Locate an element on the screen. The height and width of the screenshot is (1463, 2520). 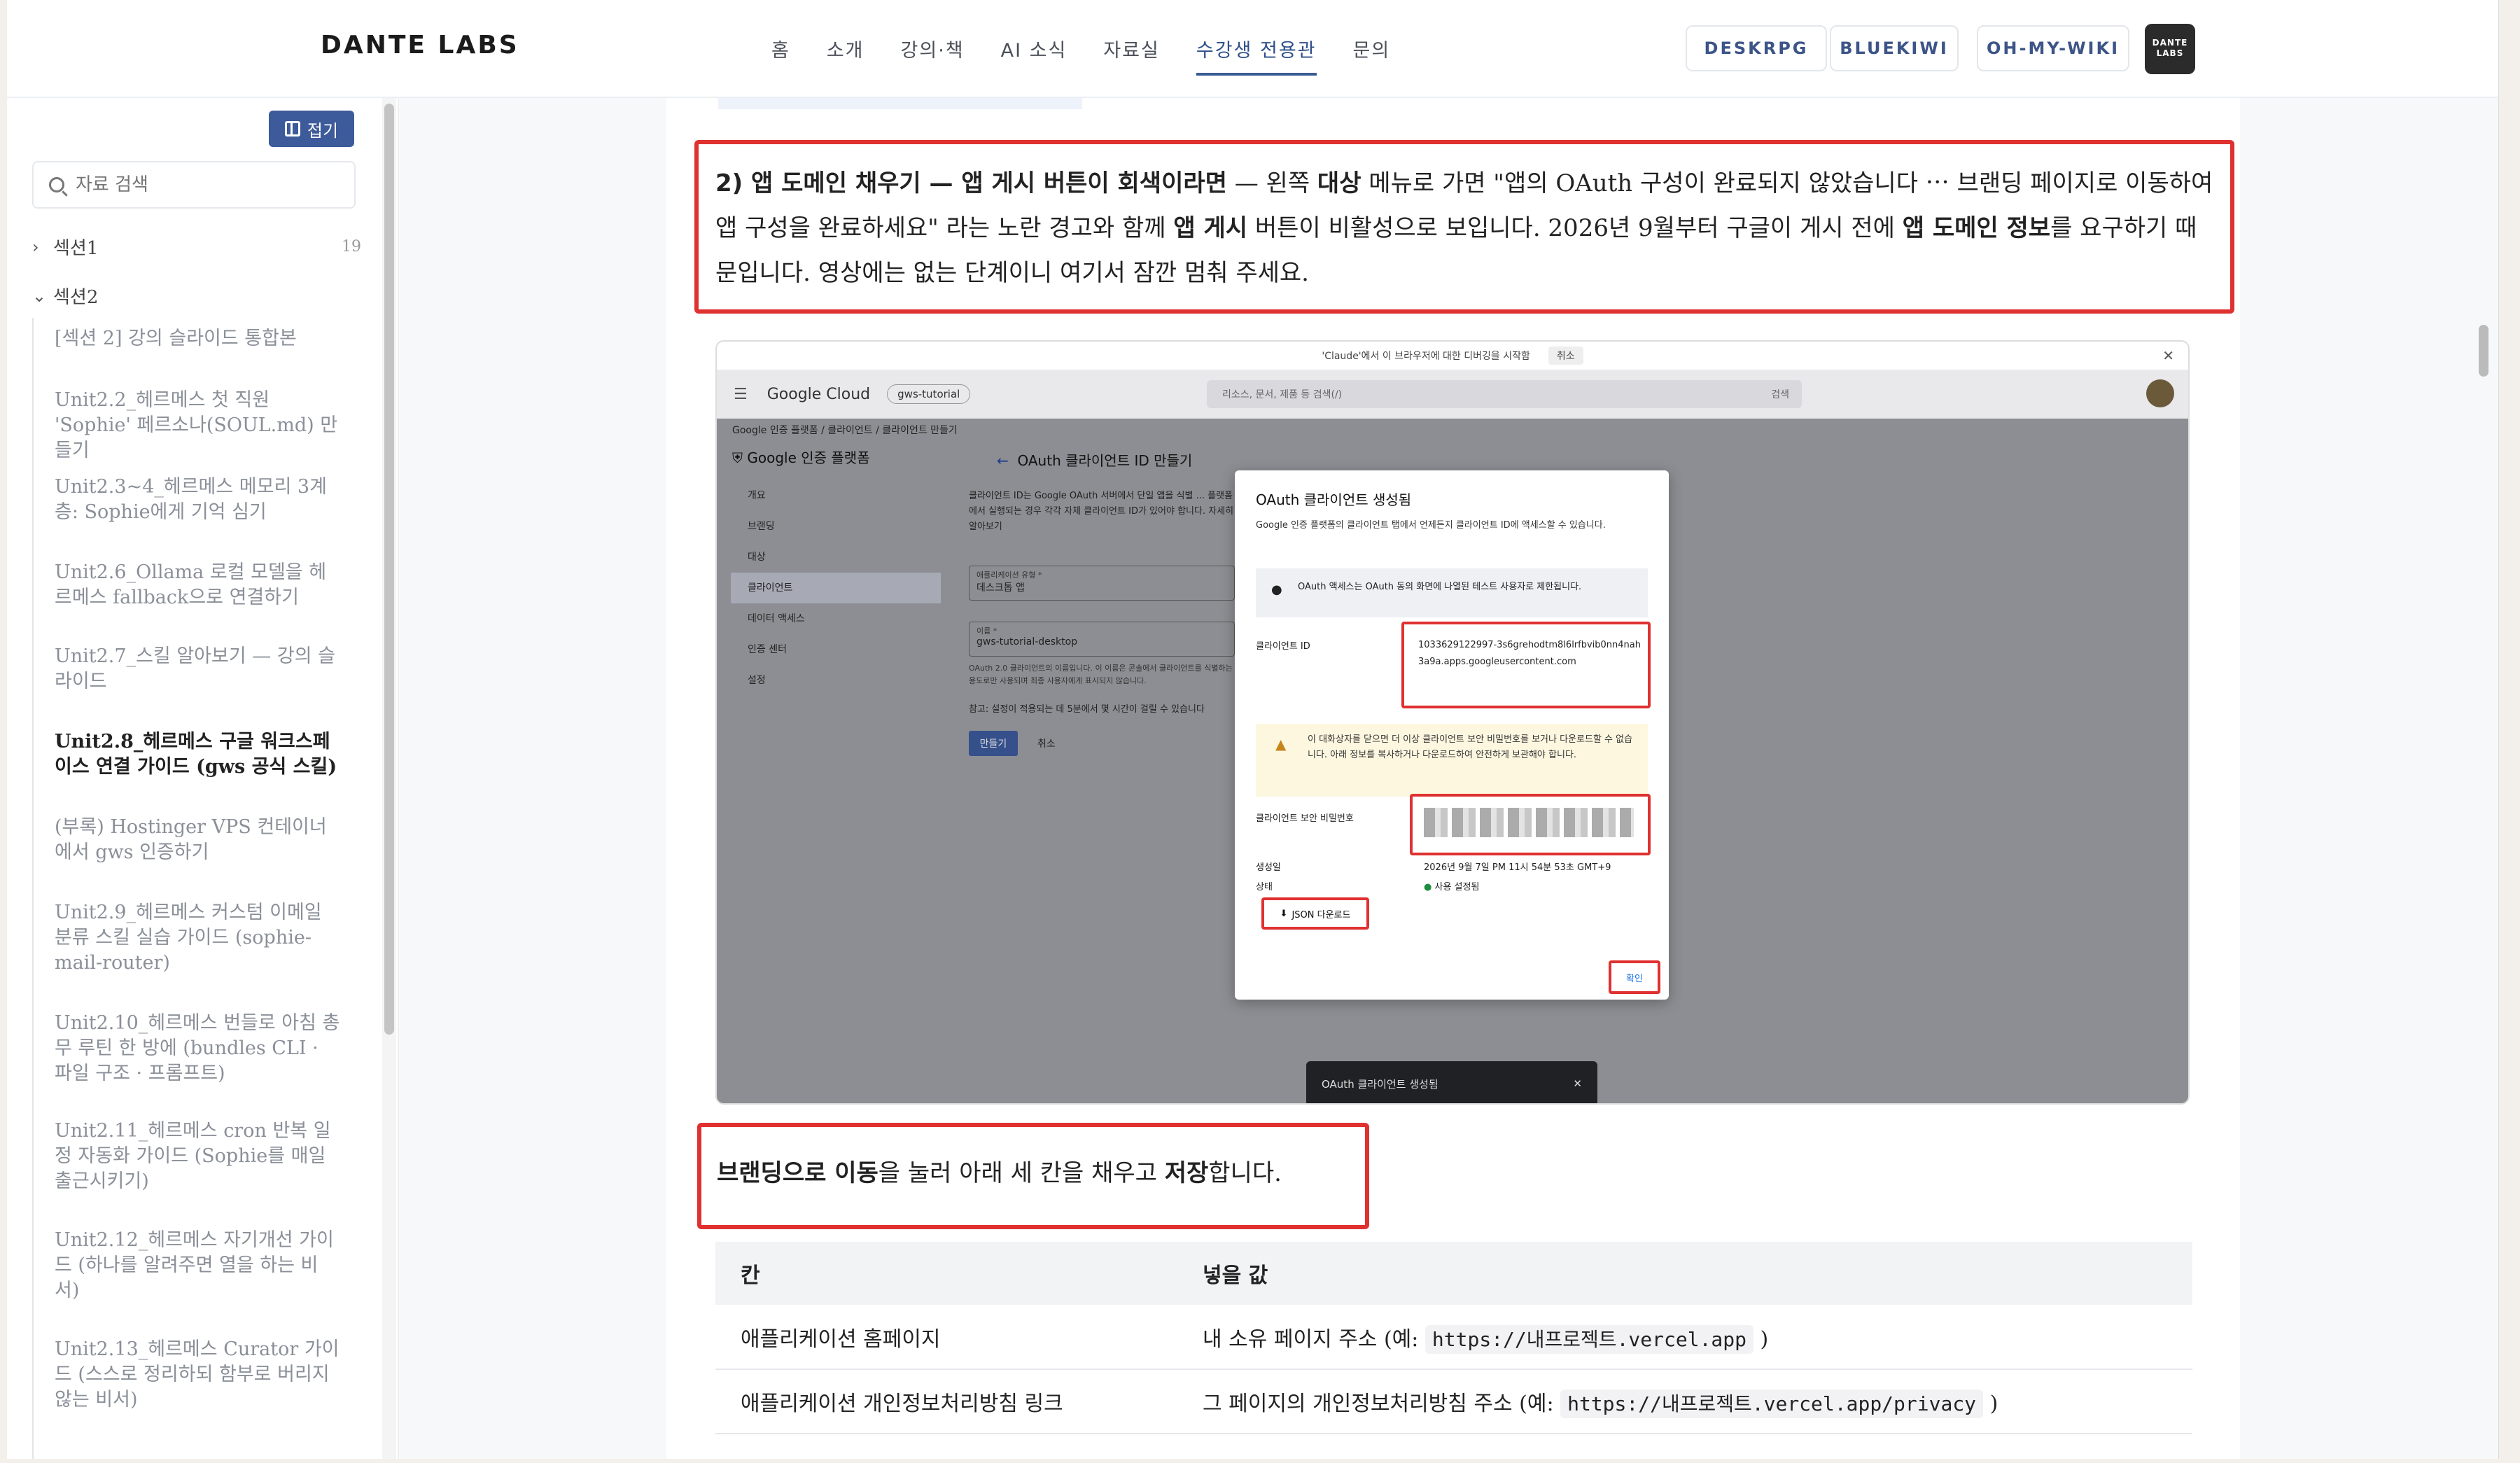
deskrpg-button: DESKRPG is located at coordinates (1756, 48).